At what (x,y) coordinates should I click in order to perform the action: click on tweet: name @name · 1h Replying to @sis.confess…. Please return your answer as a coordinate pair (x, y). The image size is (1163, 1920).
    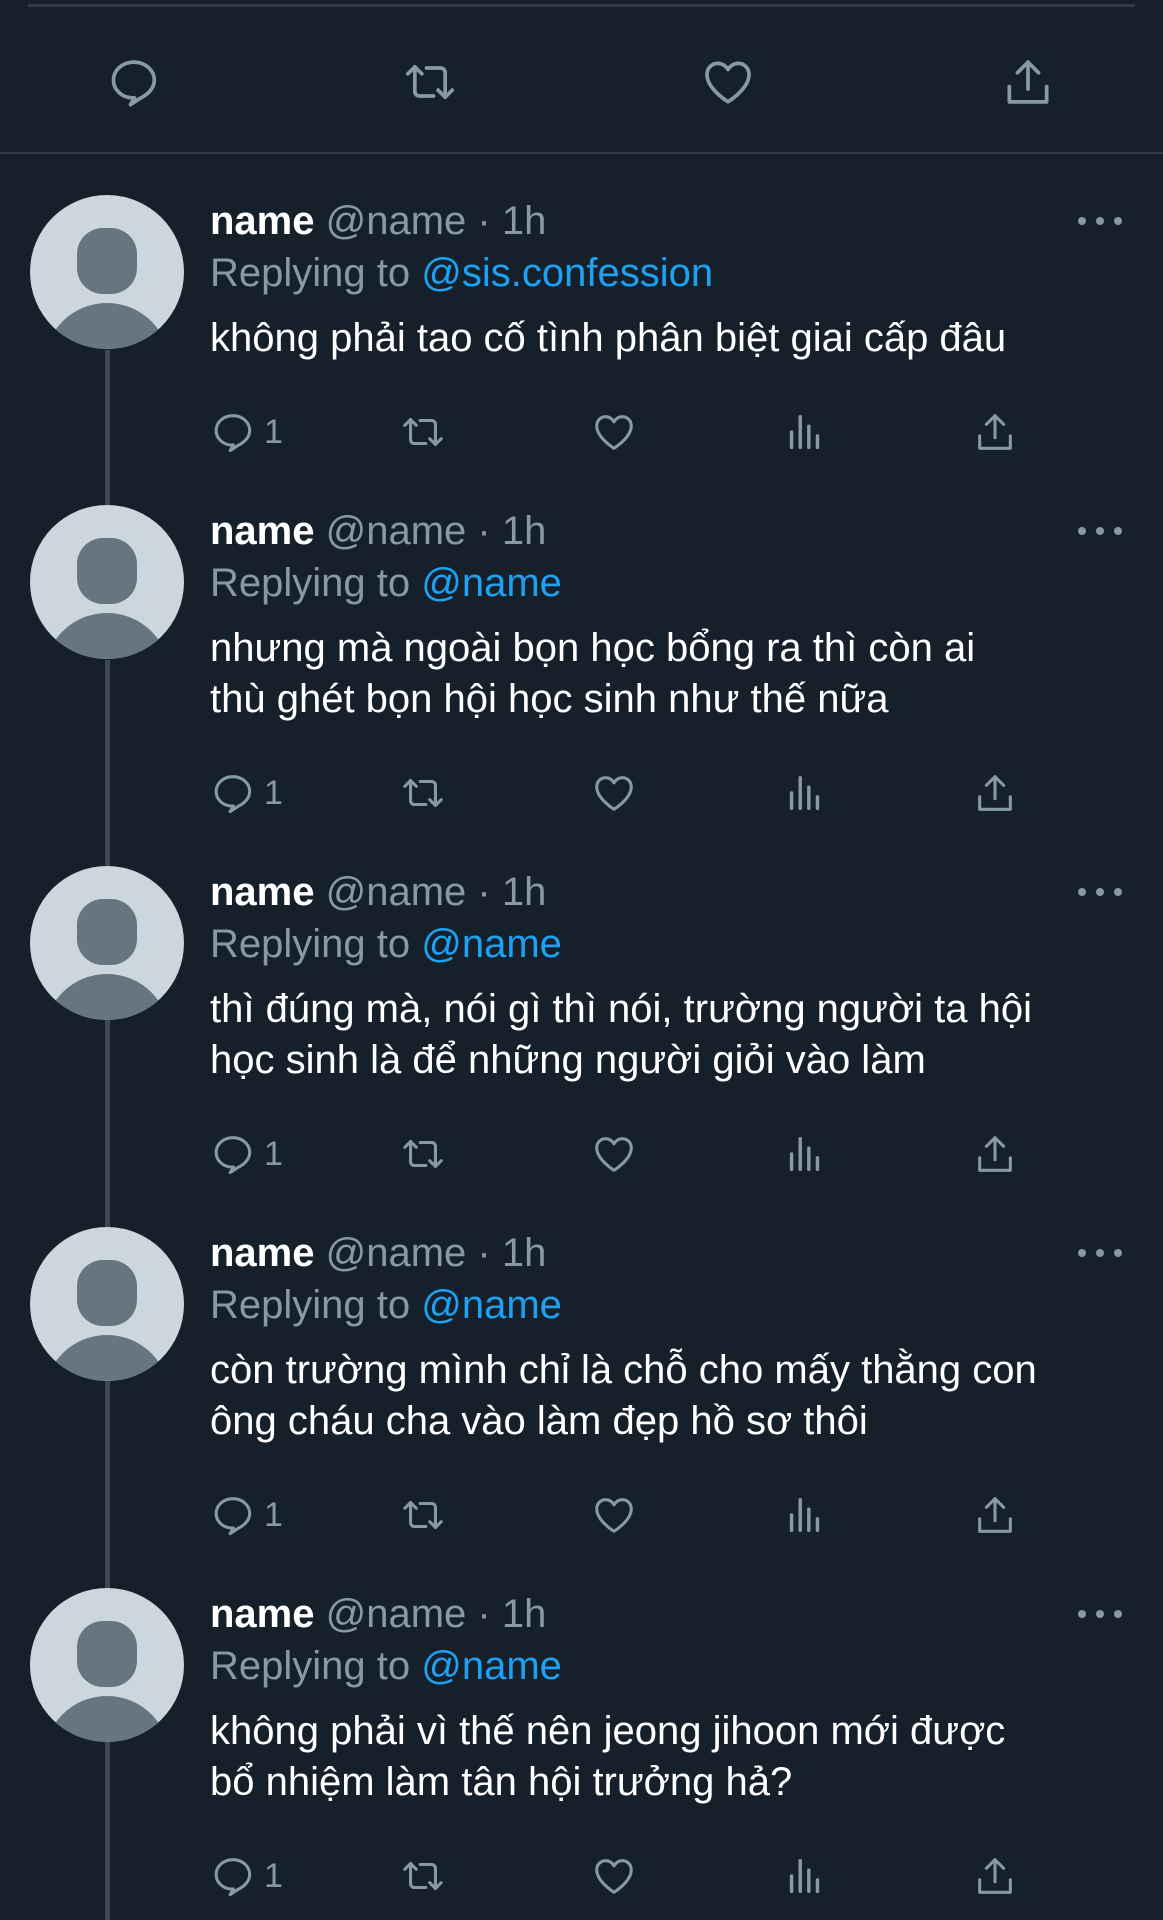
    Looking at the image, I should click on (581, 325).